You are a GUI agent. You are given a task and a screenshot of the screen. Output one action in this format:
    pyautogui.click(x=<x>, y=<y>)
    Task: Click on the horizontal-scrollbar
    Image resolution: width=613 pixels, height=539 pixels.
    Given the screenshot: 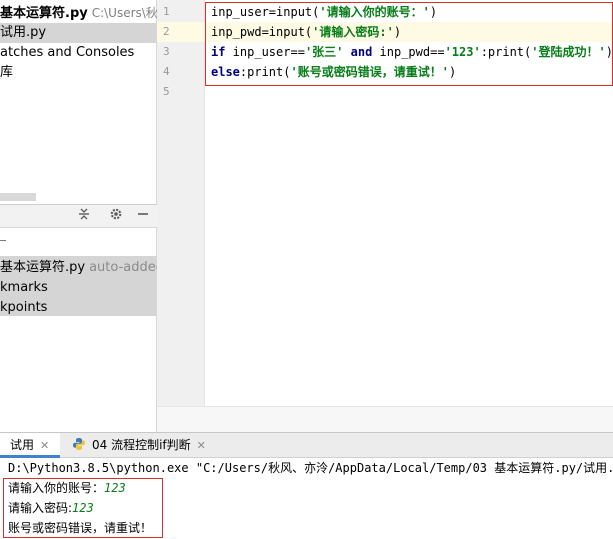 What is the action you would take?
    pyautogui.click(x=18, y=197)
    